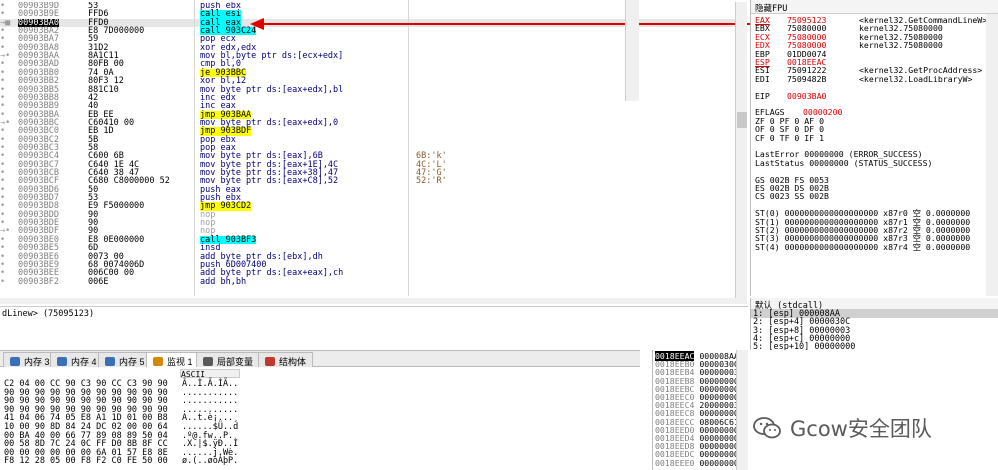 This screenshot has width=998, height=470. I want to click on watermark-text: Gcow安全团队, so click(861, 429).